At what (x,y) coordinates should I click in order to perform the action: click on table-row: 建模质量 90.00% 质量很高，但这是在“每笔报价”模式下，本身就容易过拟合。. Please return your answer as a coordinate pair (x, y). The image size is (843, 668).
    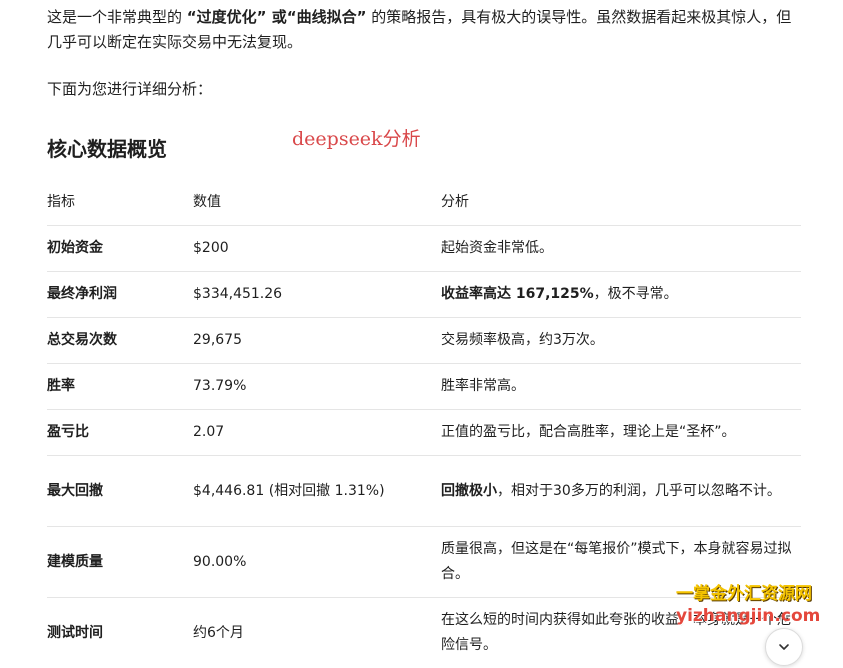
    Looking at the image, I should click on (424, 562).